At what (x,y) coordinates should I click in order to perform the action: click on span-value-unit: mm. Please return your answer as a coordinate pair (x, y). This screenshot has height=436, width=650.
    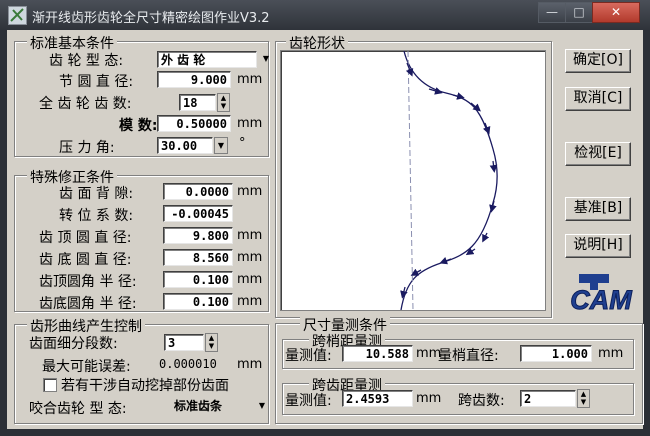
    Looking at the image, I should click on (429, 398).